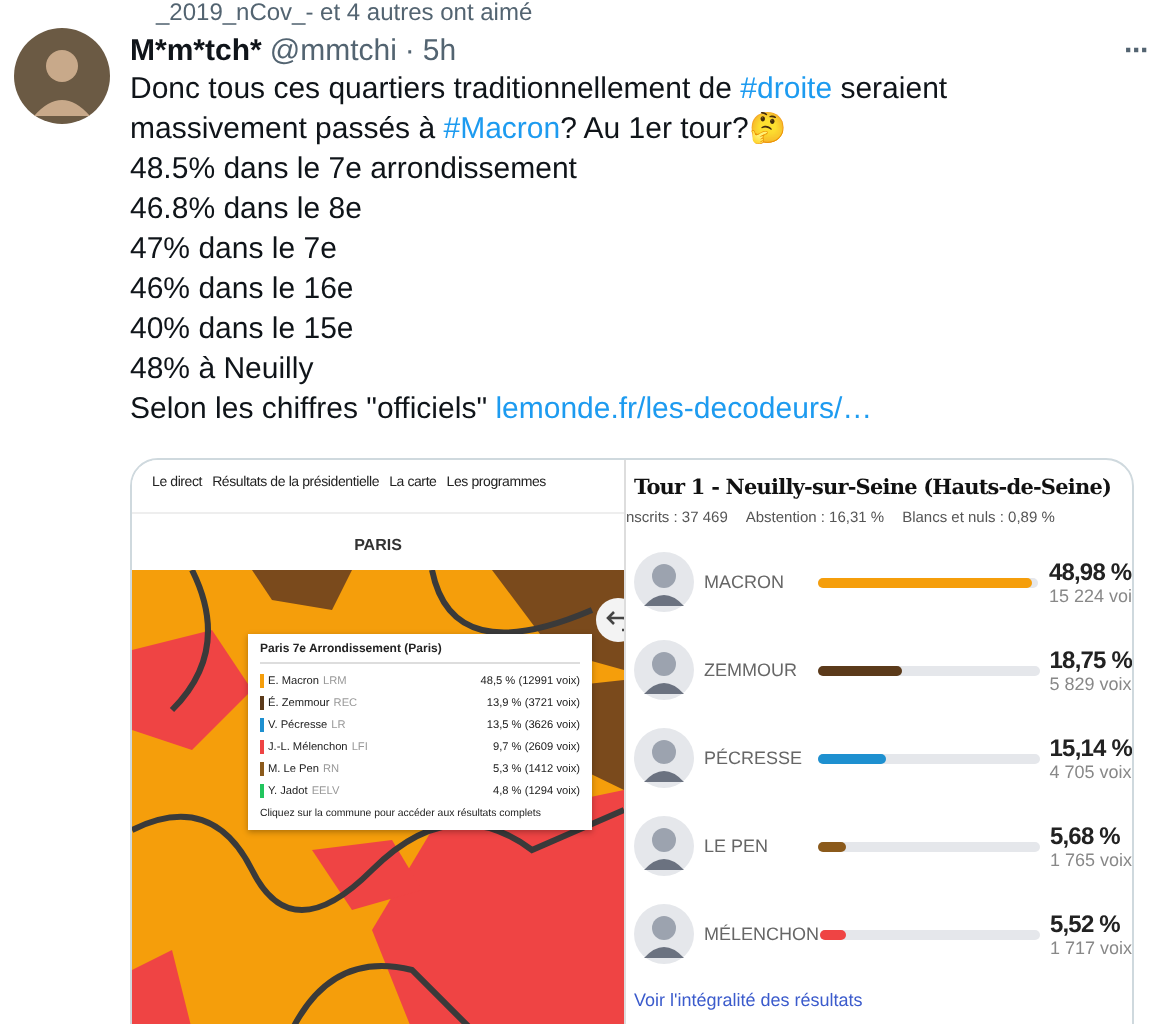 This screenshot has width=1164, height=1024. What do you see at coordinates (1136, 50) in the screenshot?
I see `more-button: ···` at bounding box center [1136, 50].